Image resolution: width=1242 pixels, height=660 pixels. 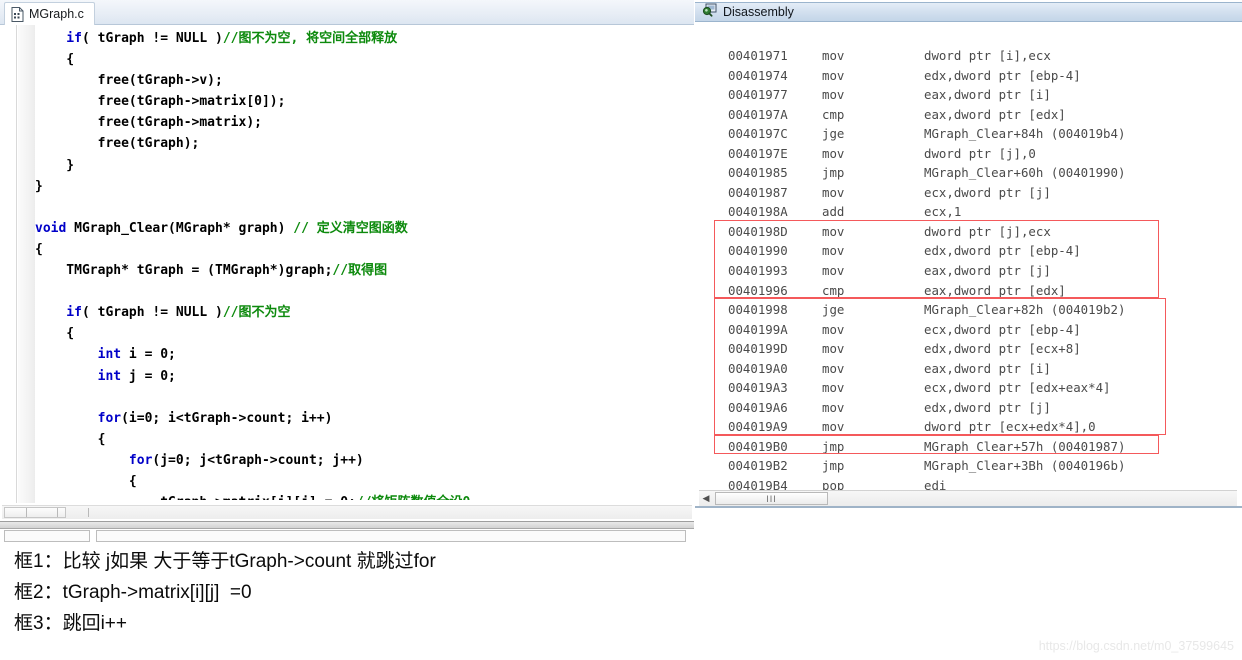 I want to click on instruction-operands: edx,dword ptr [ecx+8], so click(x=1002, y=349).